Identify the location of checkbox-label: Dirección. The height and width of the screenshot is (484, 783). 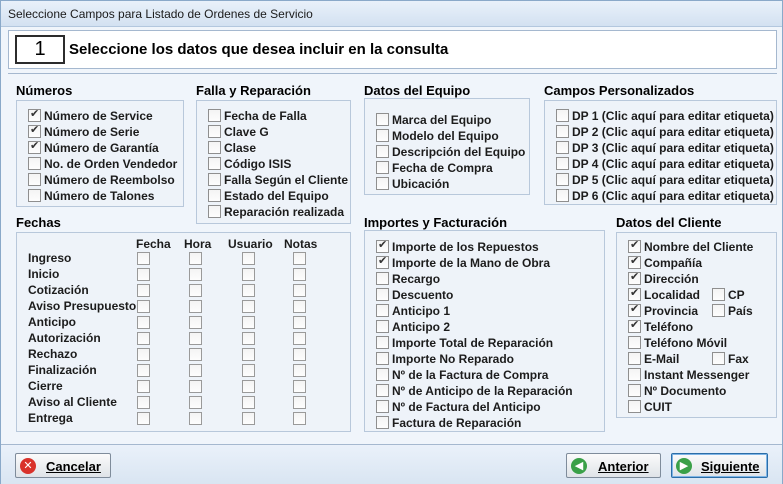
(671, 279).